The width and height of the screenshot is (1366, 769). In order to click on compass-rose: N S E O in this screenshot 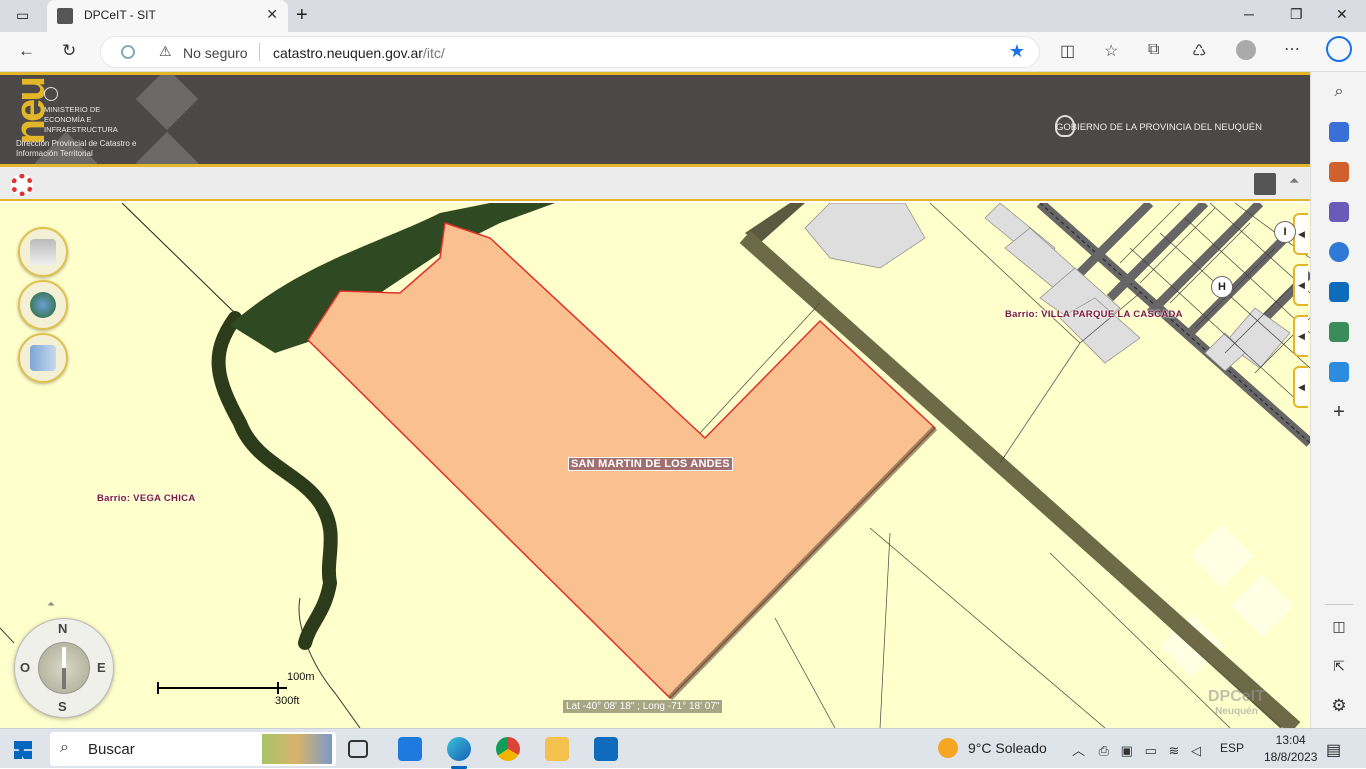, I will do `click(64, 668)`.